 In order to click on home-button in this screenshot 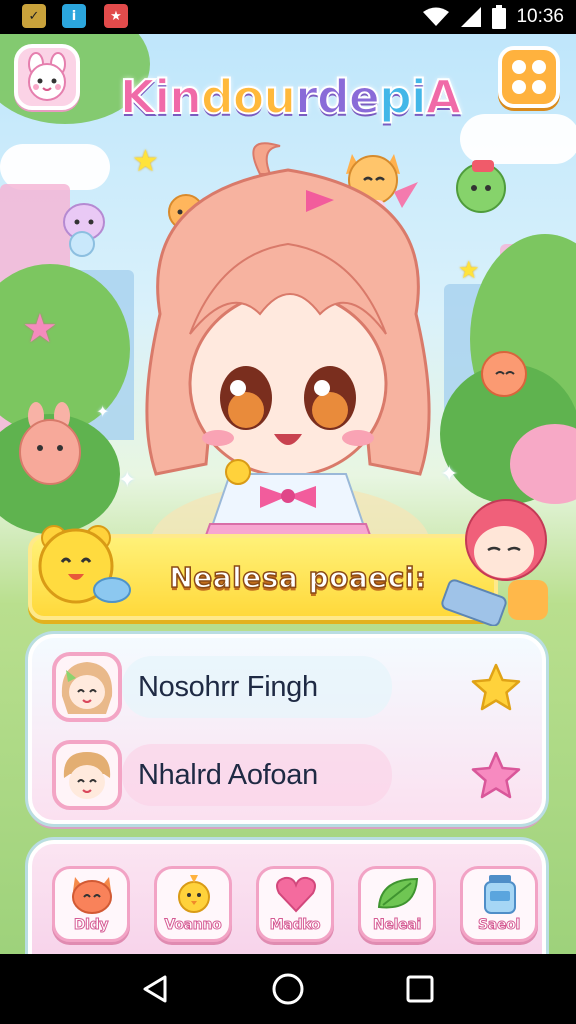, I will do `click(288, 989)`.